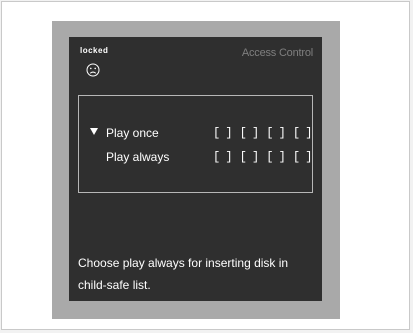 Image resolution: width=413 pixels, height=333 pixels. I want to click on option-play-once: Play once [ ] [ ] [ ] [ ], so click(195, 133).